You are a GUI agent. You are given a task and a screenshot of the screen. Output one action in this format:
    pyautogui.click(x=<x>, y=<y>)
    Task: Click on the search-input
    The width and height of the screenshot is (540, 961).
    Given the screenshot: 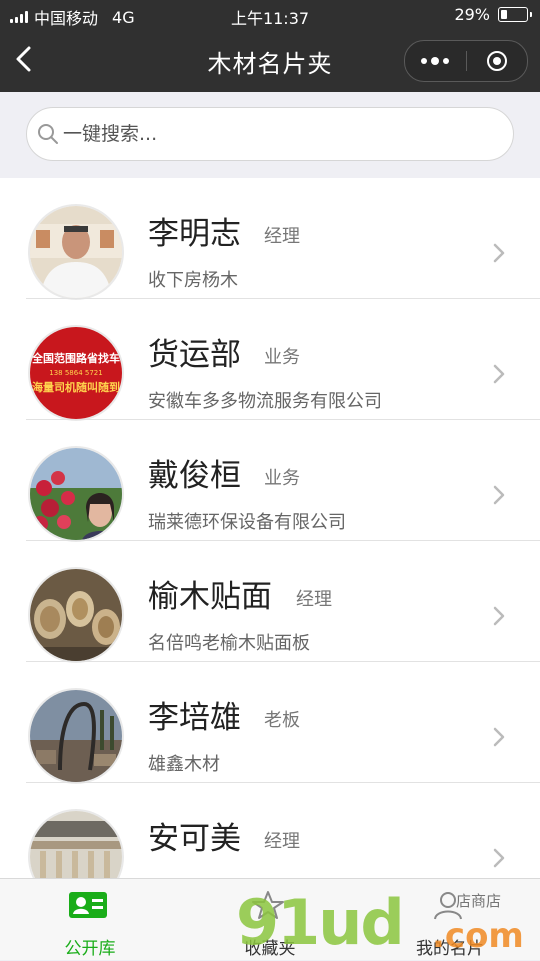 What is the action you would take?
    pyautogui.click(x=273, y=134)
    